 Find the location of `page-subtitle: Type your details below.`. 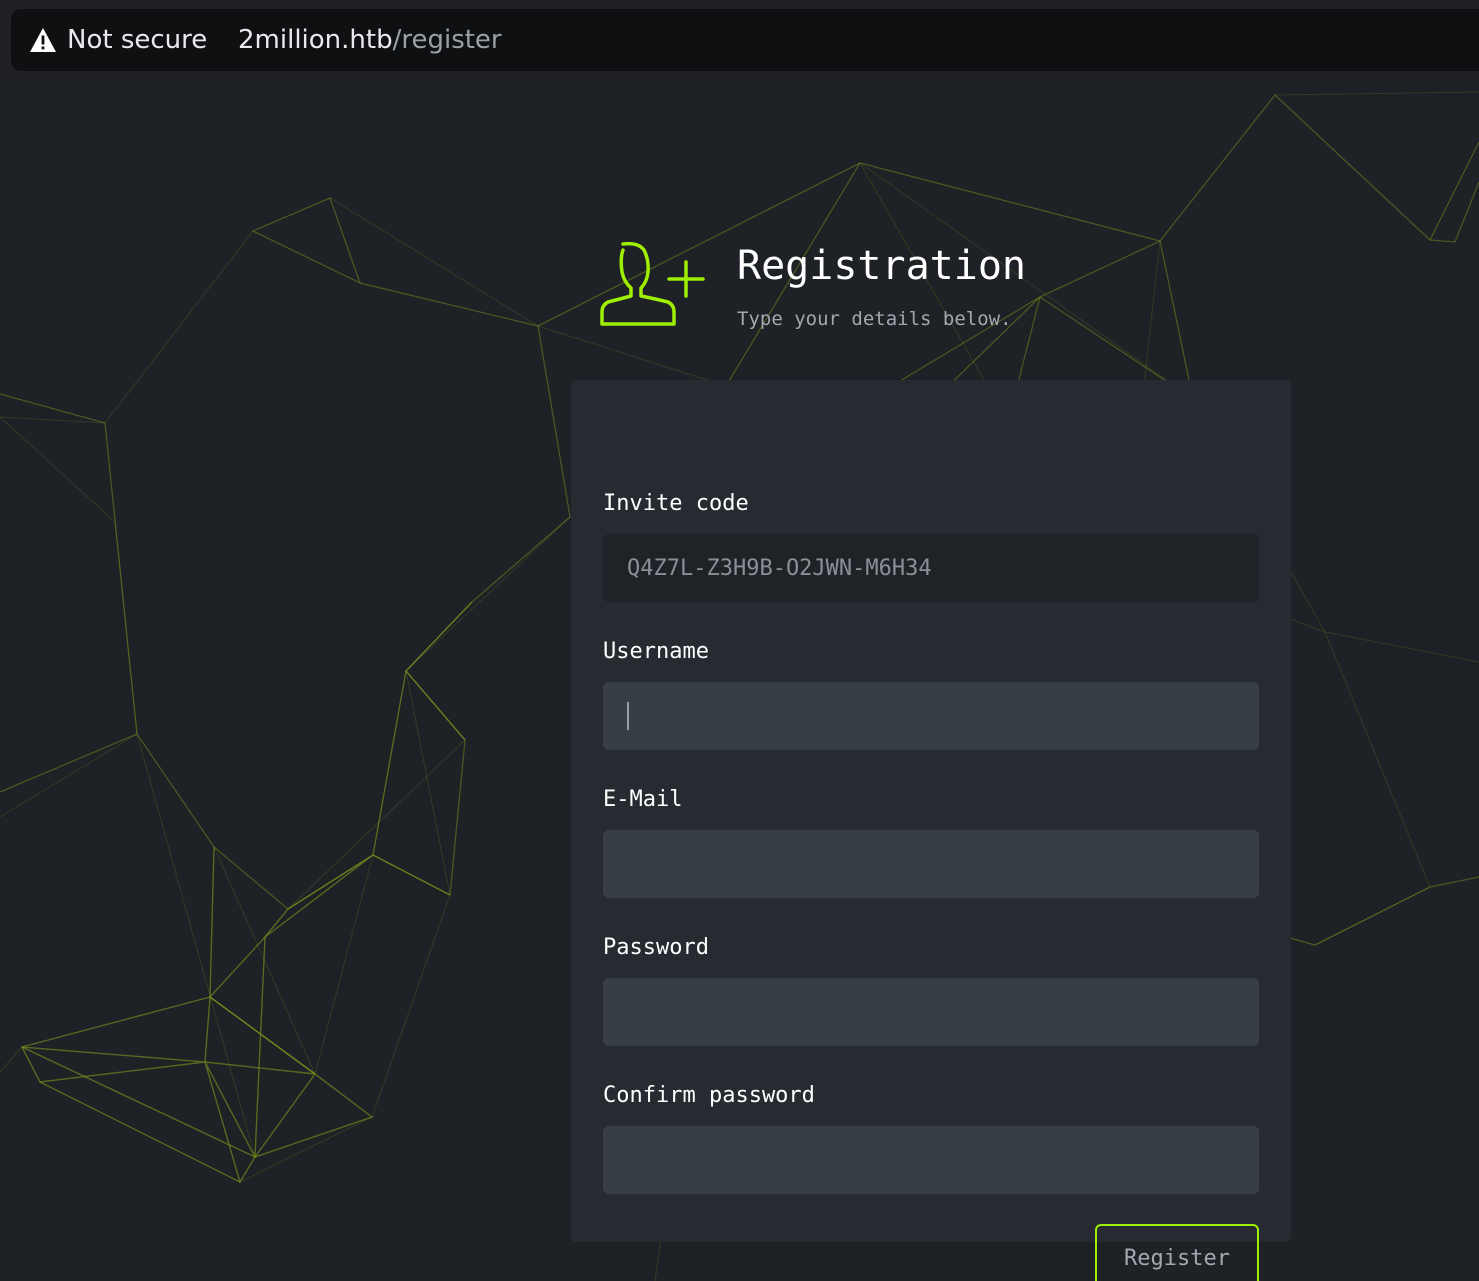

page-subtitle: Type your details below. is located at coordinates (874, 319).